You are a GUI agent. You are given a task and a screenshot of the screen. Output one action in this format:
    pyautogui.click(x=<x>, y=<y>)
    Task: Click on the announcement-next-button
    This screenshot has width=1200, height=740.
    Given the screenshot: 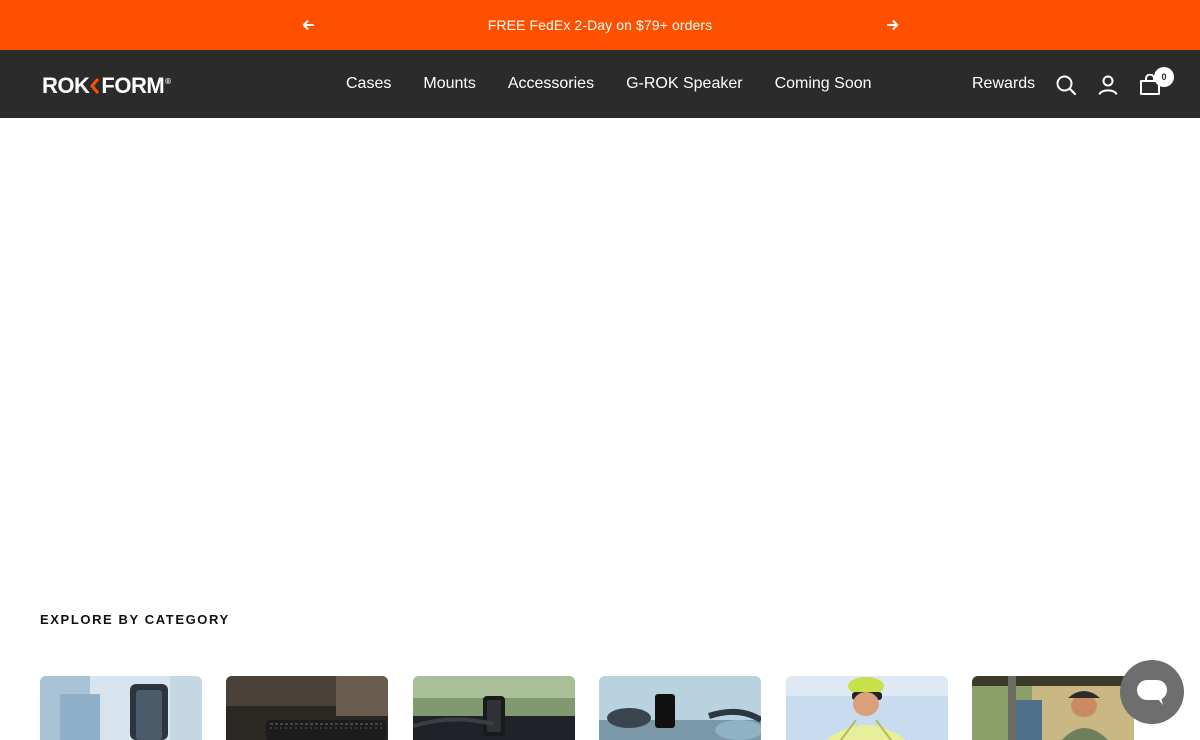 What is the action you would take?
    pyautogui.click(x=893, y=25)
    